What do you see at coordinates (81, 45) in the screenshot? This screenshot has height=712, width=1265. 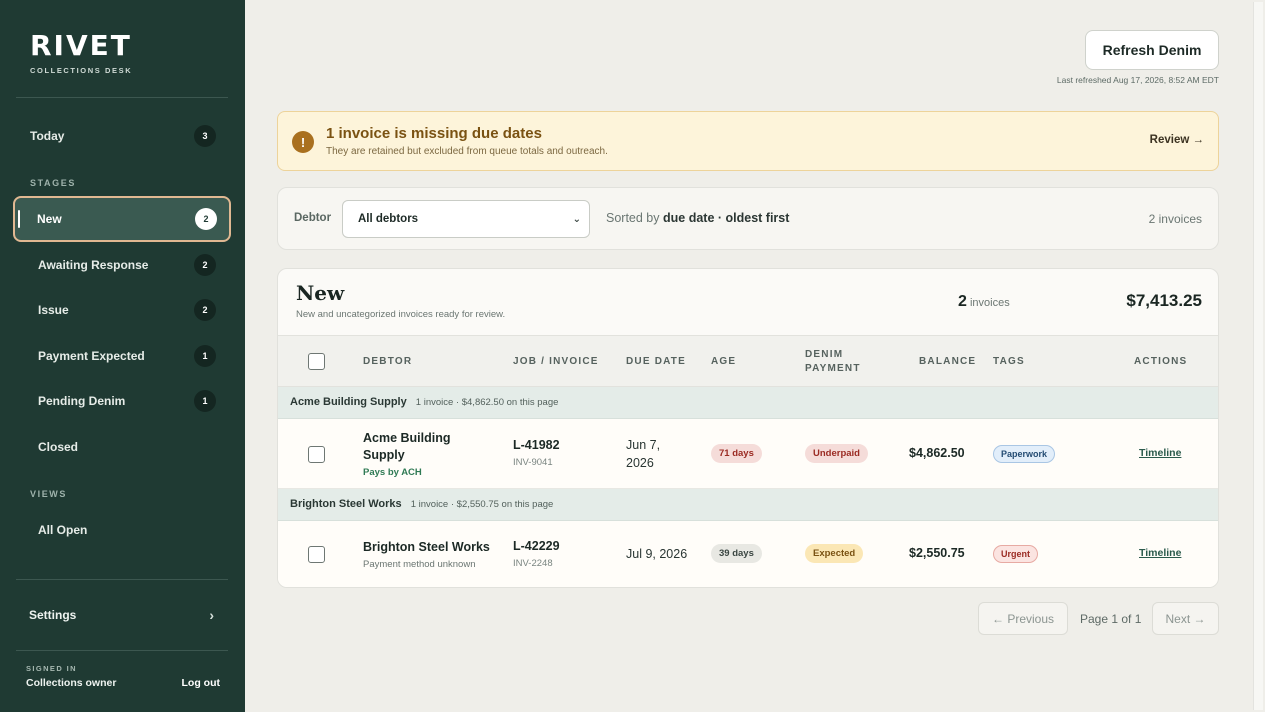 I see `brand-logo: RIVET` at bounding box center [81, 45].